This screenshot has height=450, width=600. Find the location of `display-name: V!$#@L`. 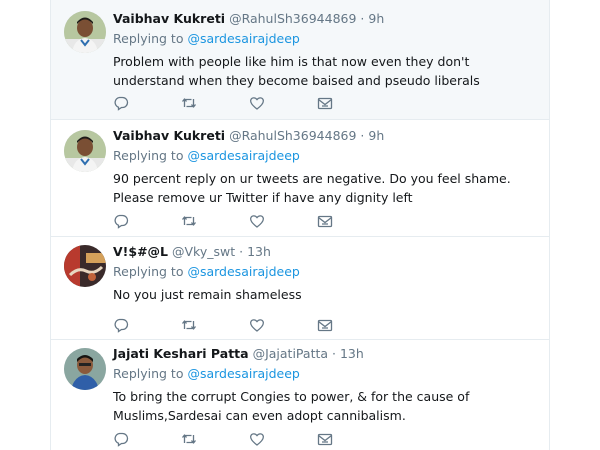

display-name: V!$#@L is located at coordinates (140, 251).